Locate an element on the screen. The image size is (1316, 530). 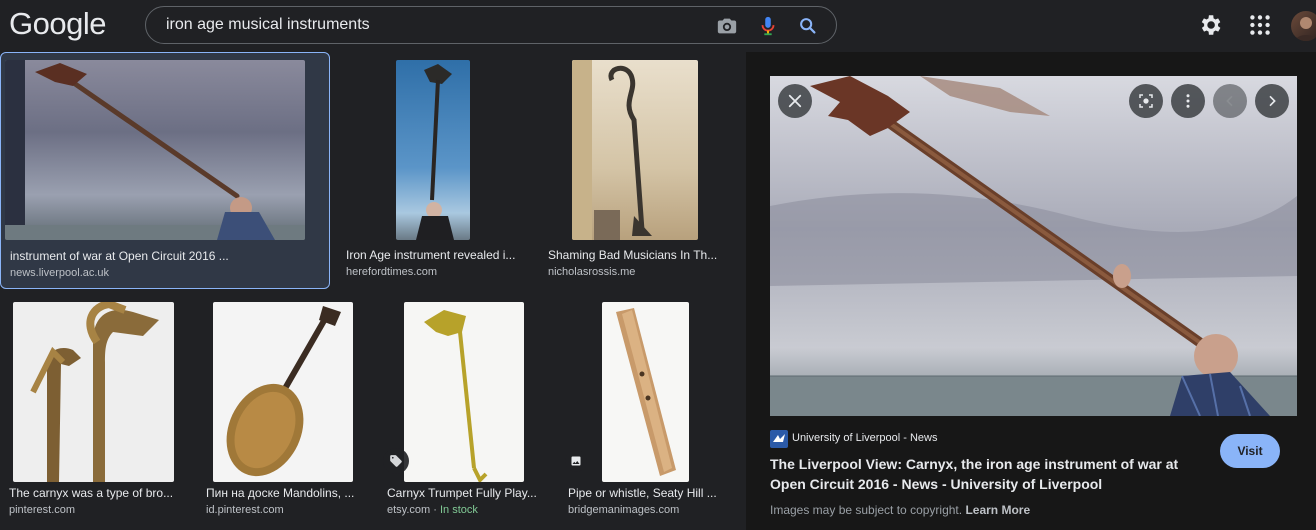
top-bar: Google iron age musical instruments is located at coordinates (658, 26).